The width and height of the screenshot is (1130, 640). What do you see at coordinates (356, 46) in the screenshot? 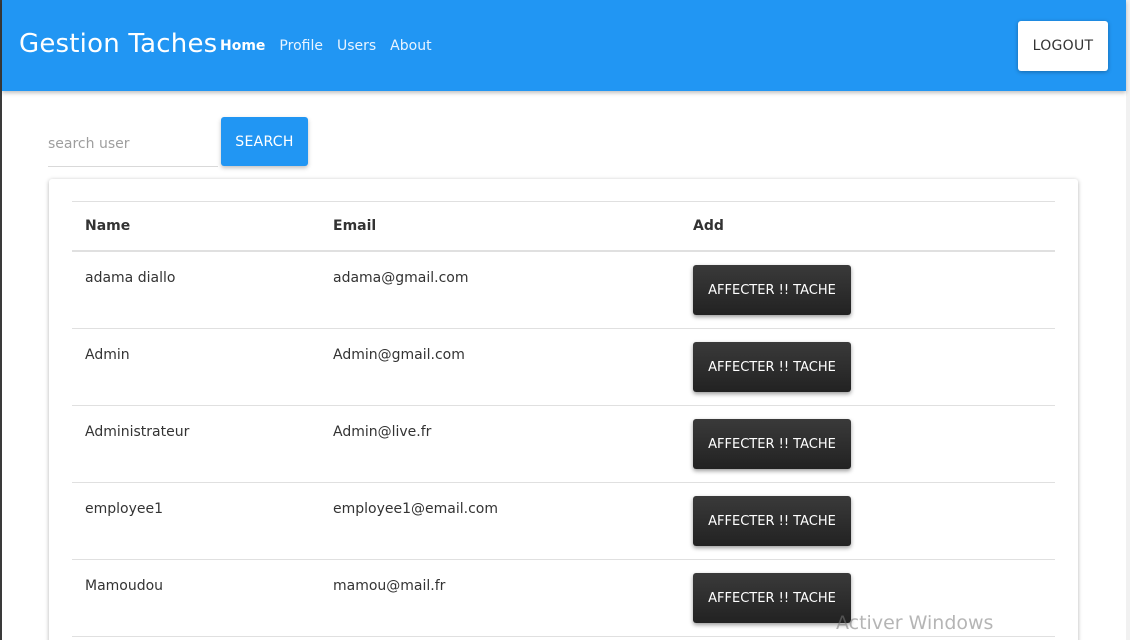
I see `nav-link-users: Users` at bounding box center [356, 46].